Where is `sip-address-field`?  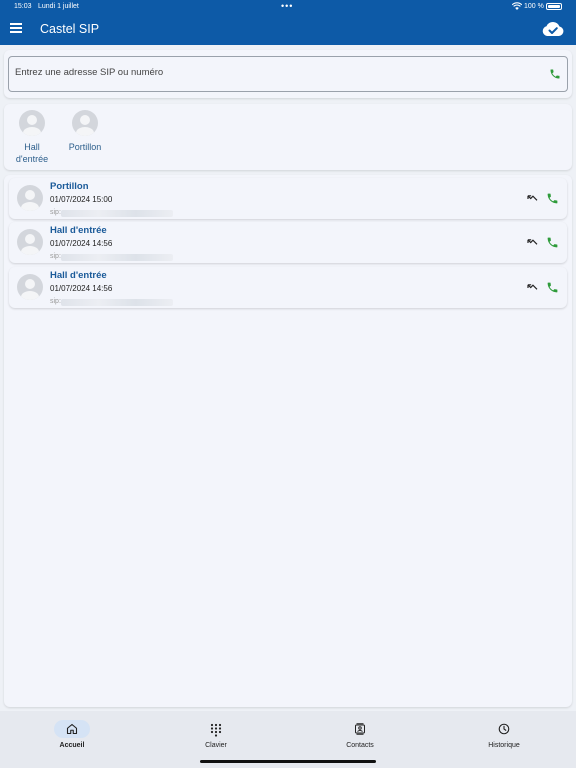
sip-address-field is located at coordinates (288, 74).